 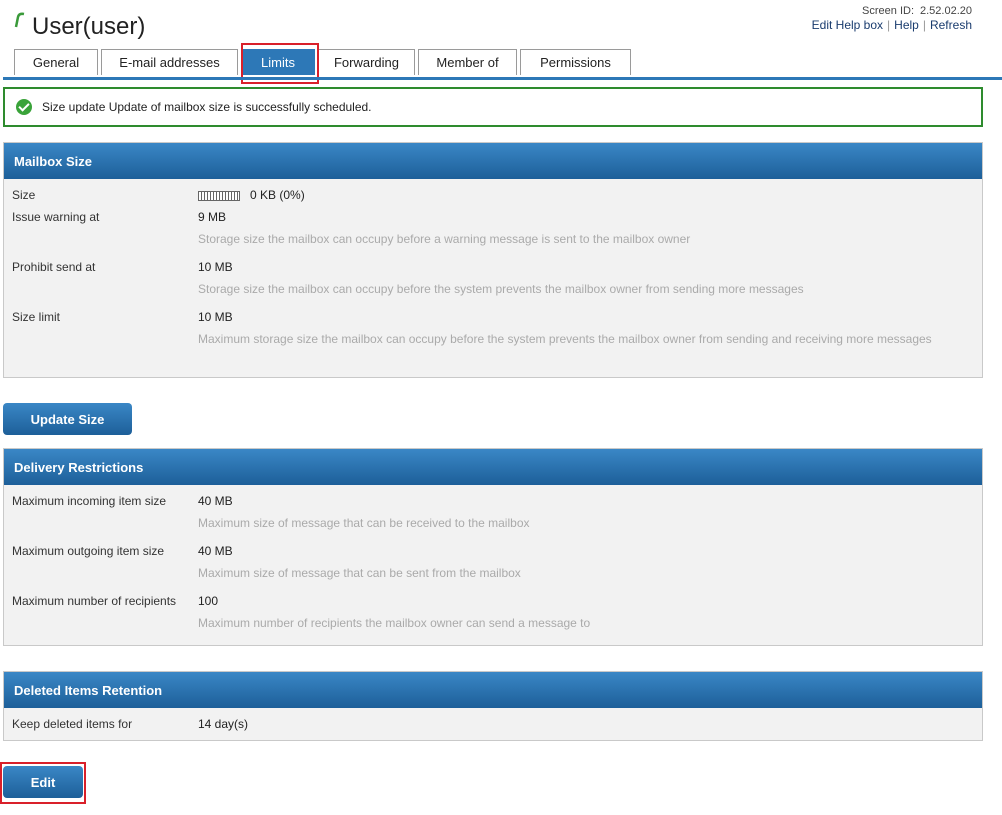 What do you see at coordinates (847, 25) in the screenshot?
I see `edit-help-box-link: Edit Help box` at bounding box center [847, 25].